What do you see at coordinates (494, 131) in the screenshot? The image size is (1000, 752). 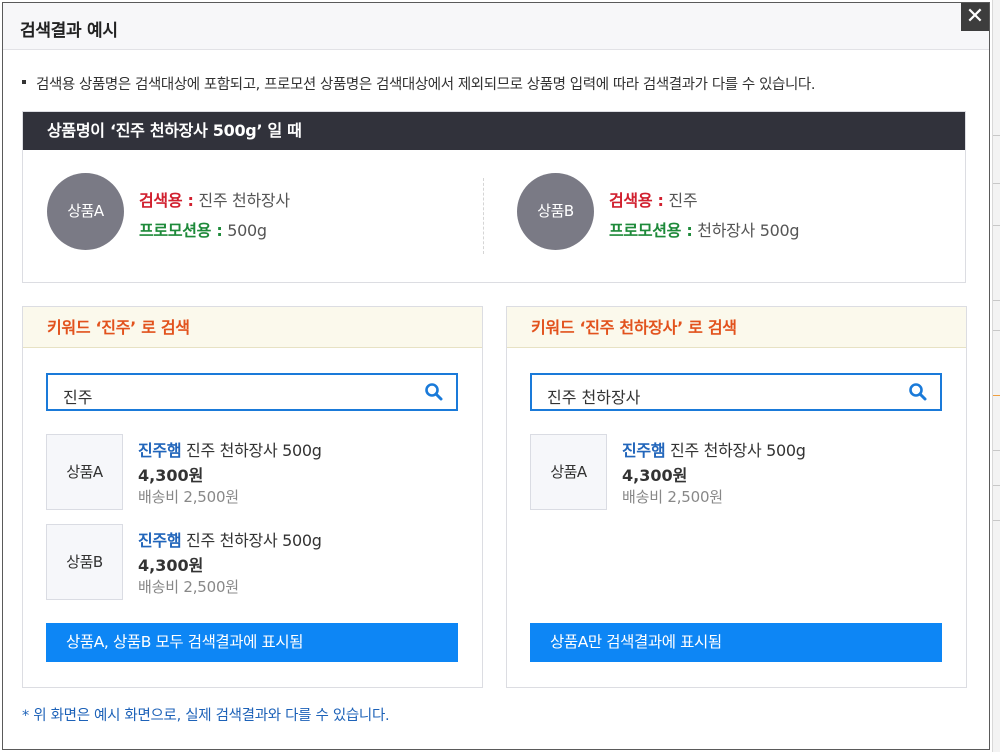 I see `case-heading: 상품명이 ‘진주 천하장사 500g’ 일 때` at bounding box center [494, 131].